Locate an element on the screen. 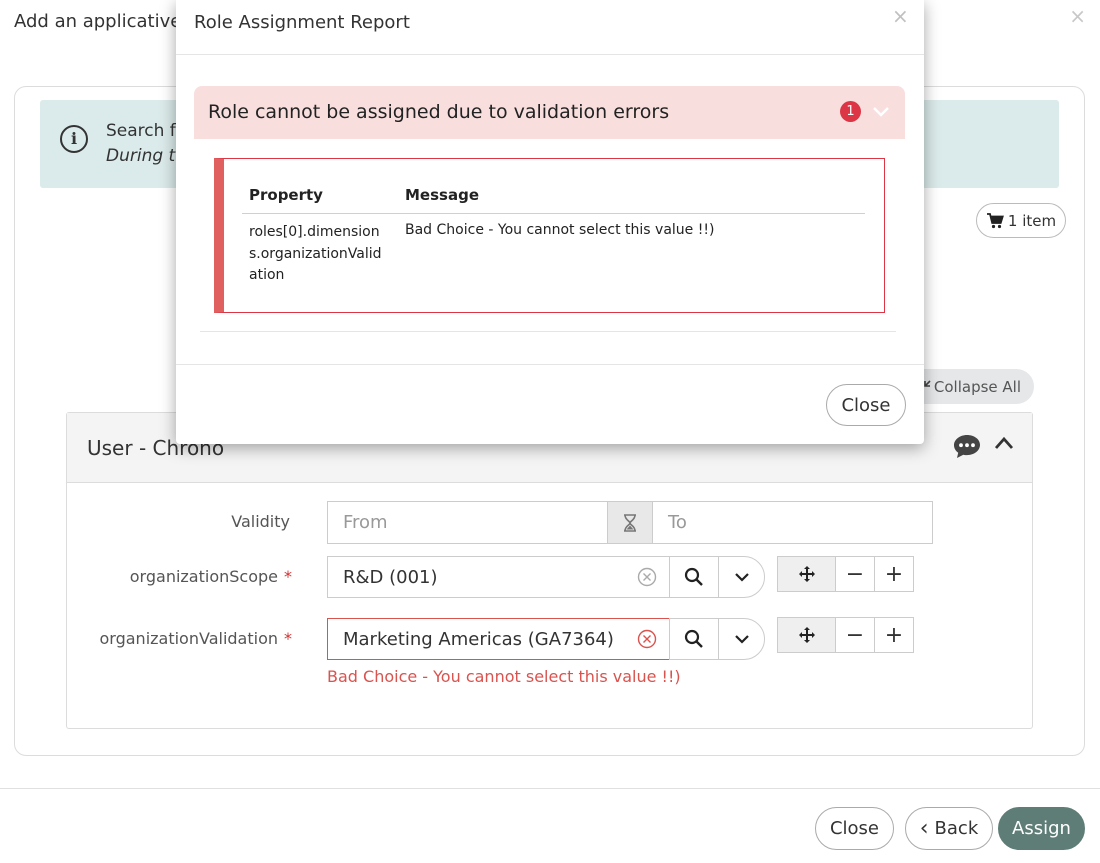  organization-validation-search-button is located at coordinates (694, 639).